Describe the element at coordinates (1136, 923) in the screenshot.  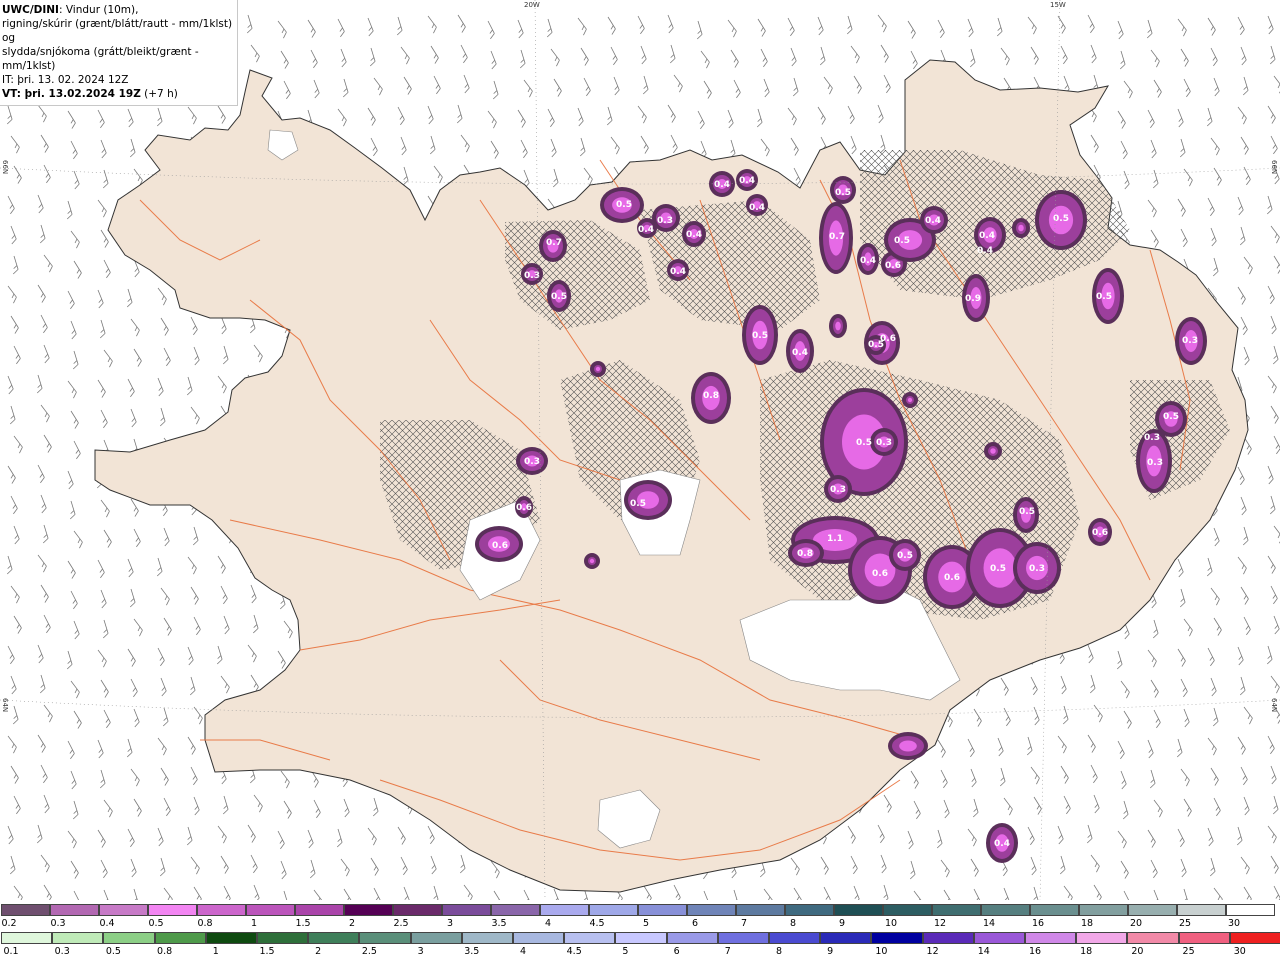
I see `legend-tick-label: 20` at that location.